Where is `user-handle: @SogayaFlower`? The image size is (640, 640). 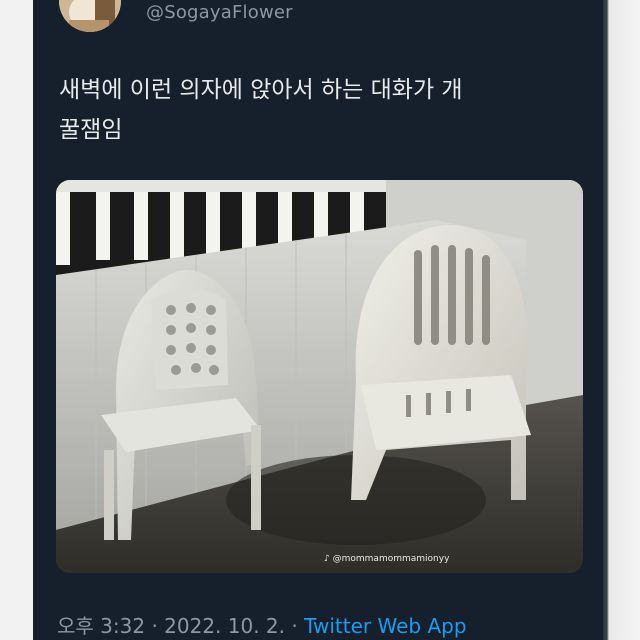 user-handle: @SogayaFlower is located at coordinates (219, 12).